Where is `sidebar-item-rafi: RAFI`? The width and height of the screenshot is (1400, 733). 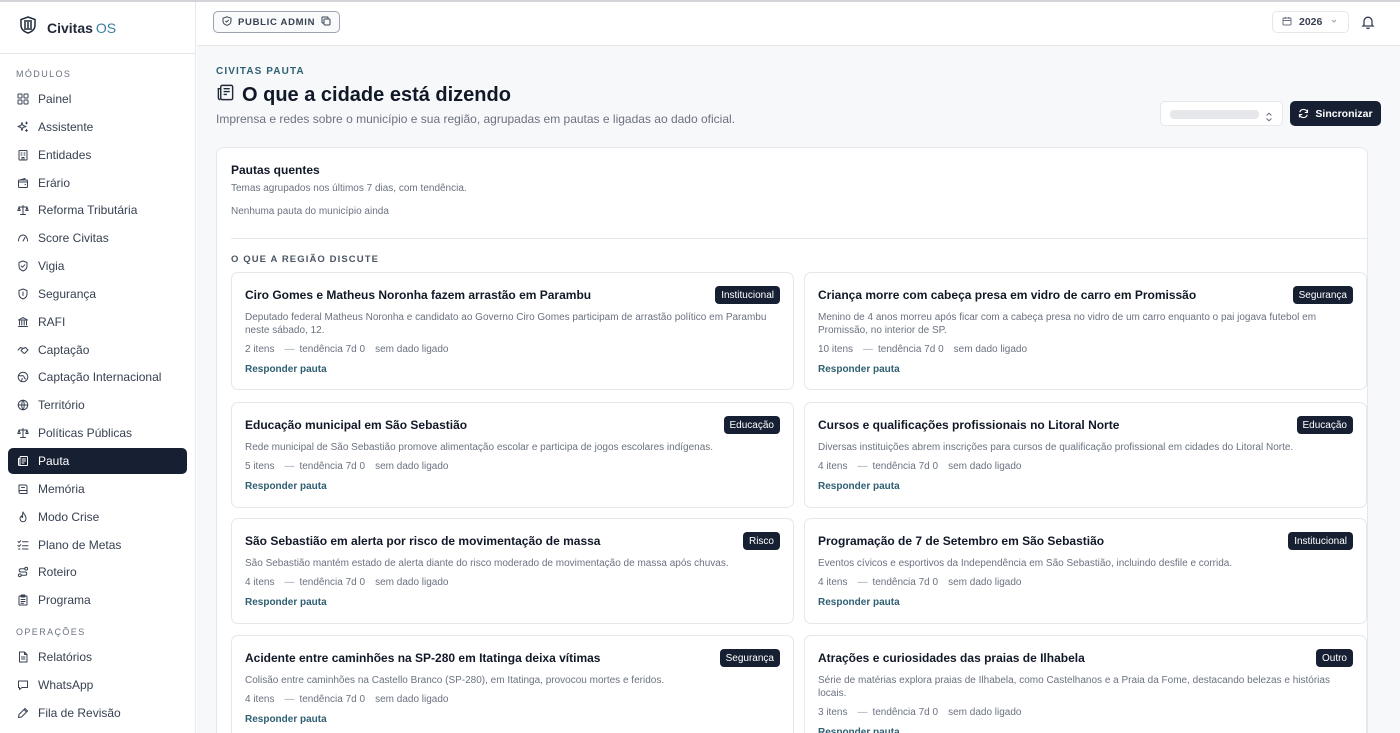 sidebar-item-rafi: RAFI is located at coordinates (97, 322).